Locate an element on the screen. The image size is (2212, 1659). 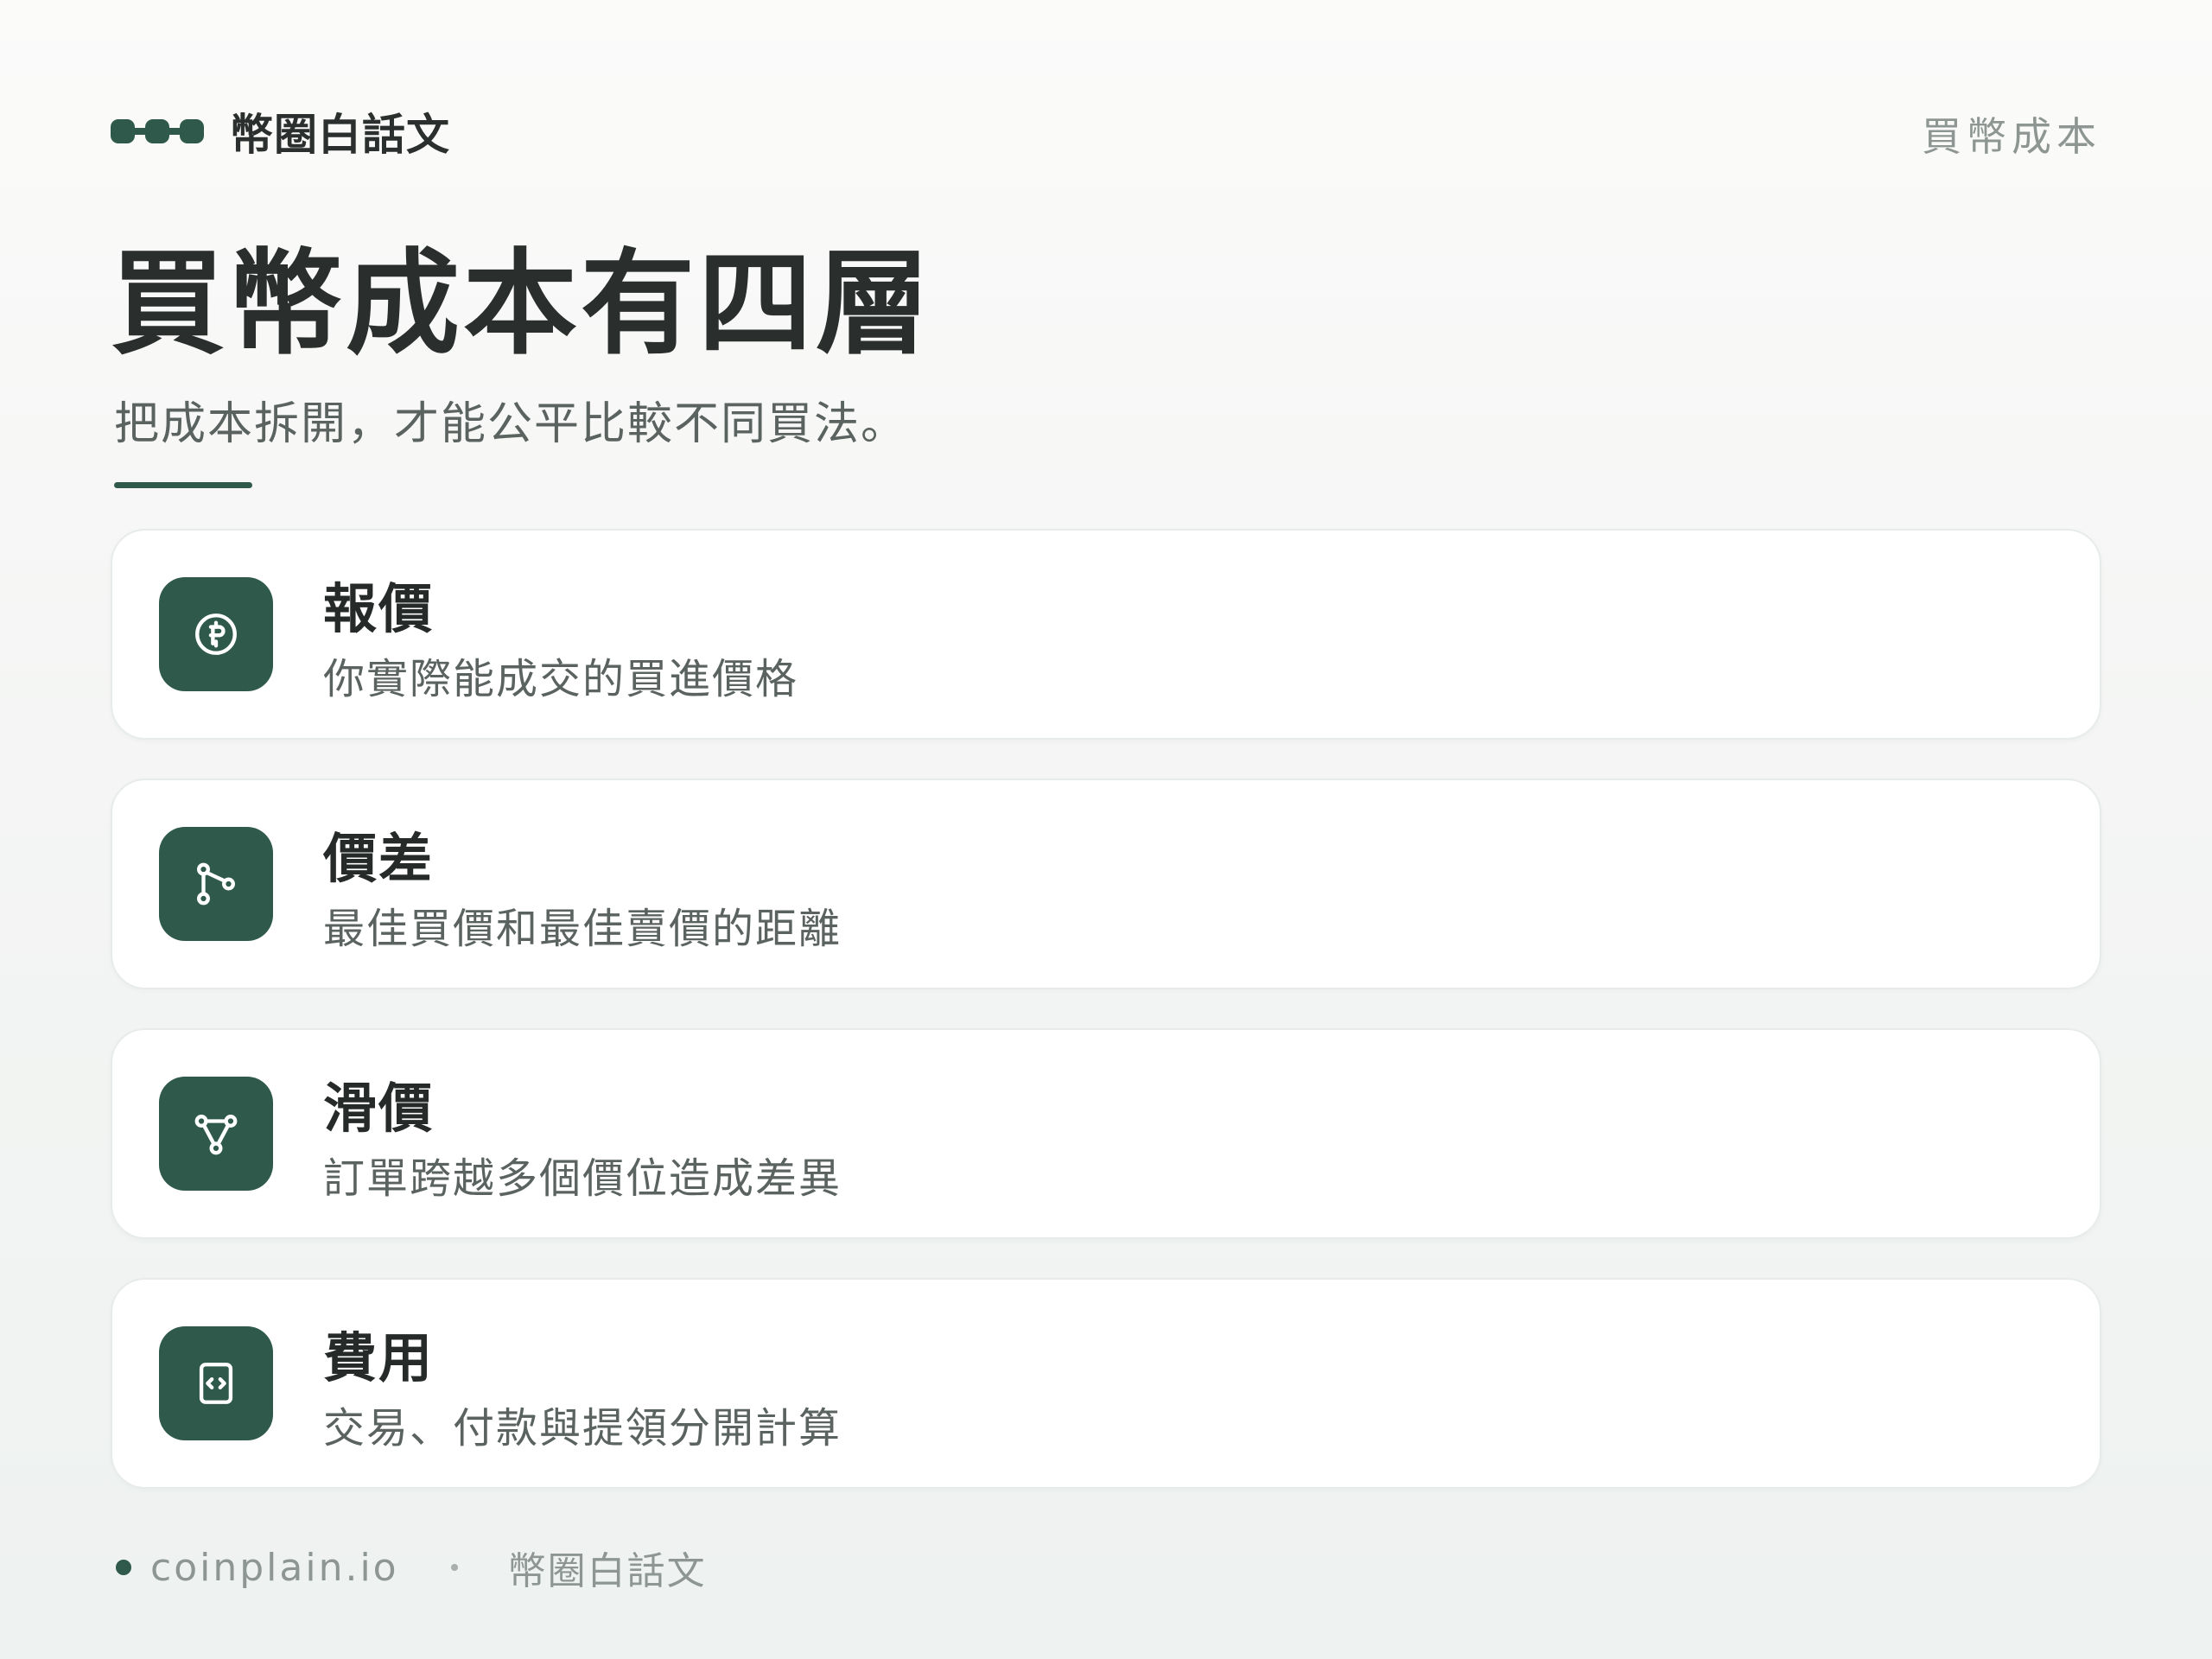
card-title: 費用 is located at coordinates (379, 1357).